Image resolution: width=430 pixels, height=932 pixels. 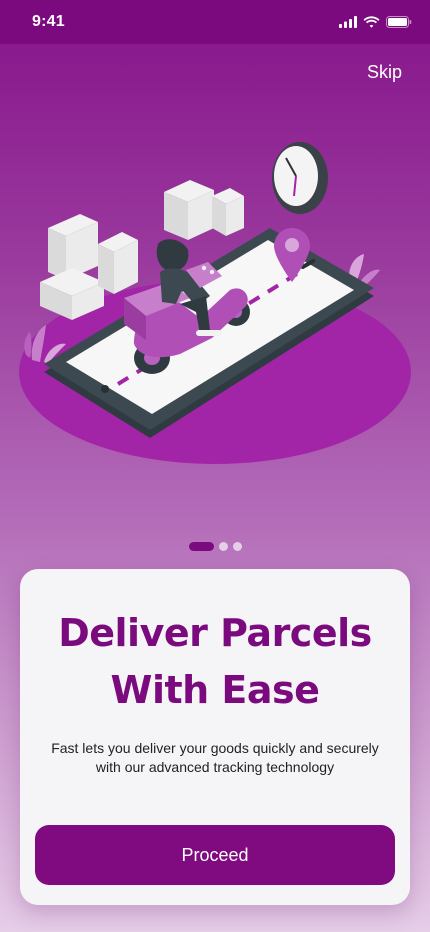 I want to click on proceed-button: Proceed, so click(x=215, y=855).